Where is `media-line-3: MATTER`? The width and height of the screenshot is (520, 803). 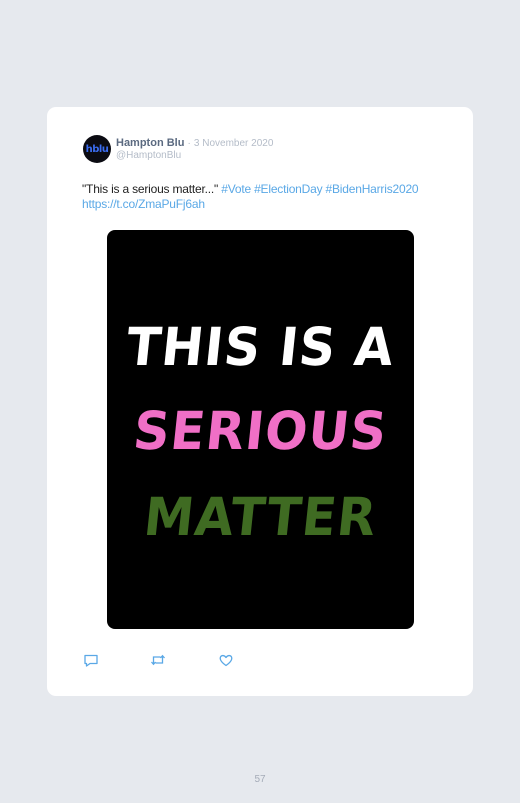
media-line-3: MATTER is located at coordinates (260, 517).